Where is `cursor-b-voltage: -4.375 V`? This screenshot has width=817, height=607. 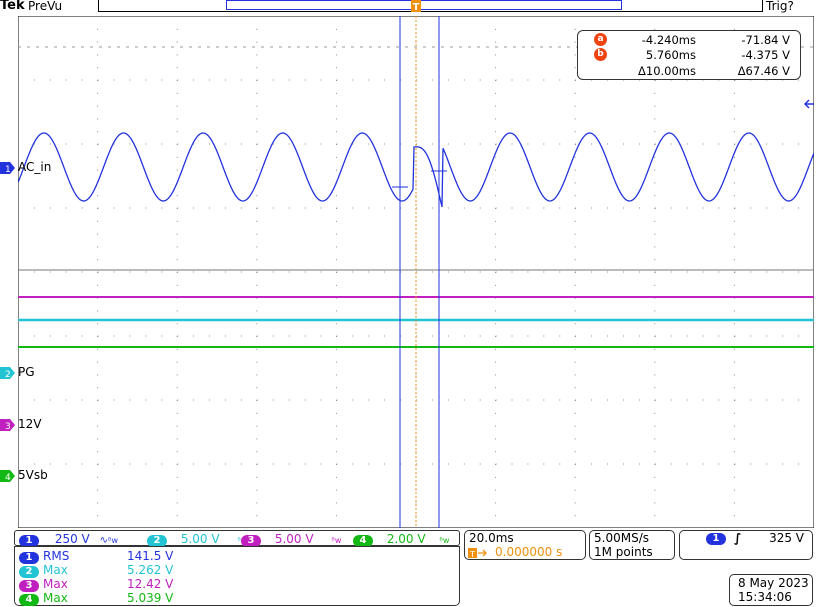 cursor-b-voltage: -4.375 V is located at coordinates (765, 55).